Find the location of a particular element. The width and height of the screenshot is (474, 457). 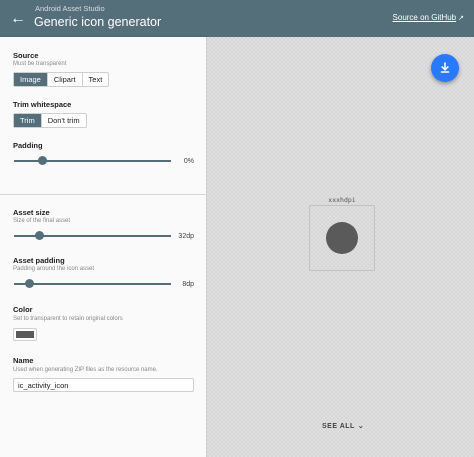

trim-option-dont-trim: Don't trim is located at coordinates (64, 120).